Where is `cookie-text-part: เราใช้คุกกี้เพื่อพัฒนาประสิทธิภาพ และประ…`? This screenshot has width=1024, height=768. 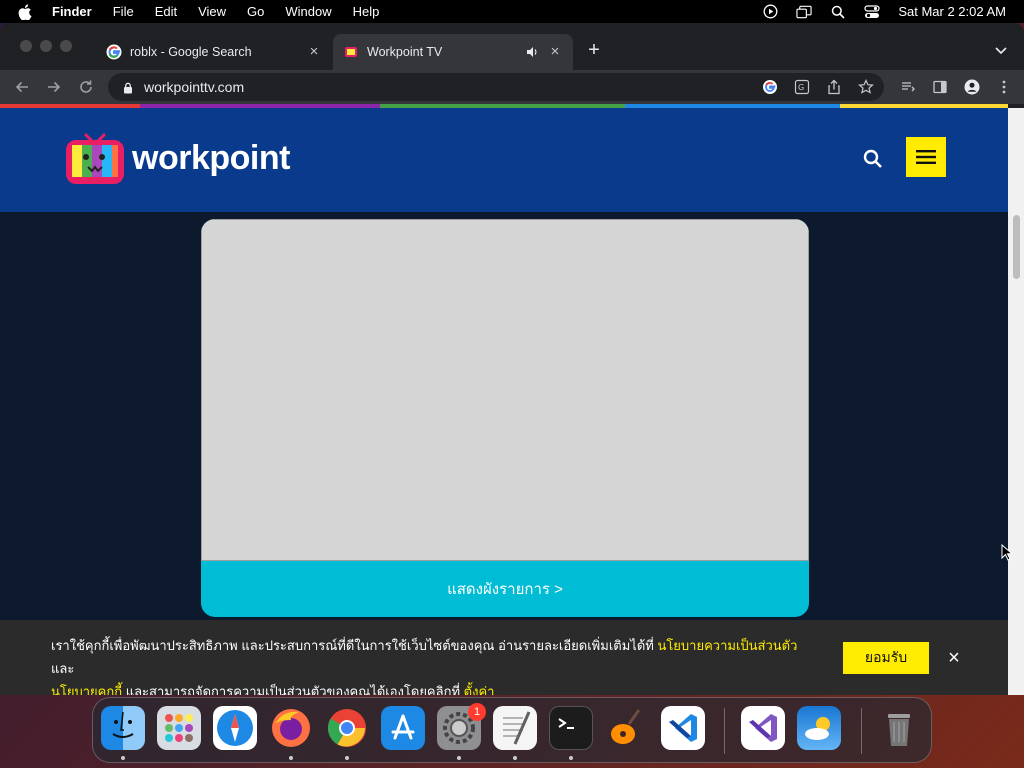 cookie-text-part: เราใช้คุกกี้เพื่อพัฒนาประสิทธิภาพ และประ… is located at coordinates (354, 645).